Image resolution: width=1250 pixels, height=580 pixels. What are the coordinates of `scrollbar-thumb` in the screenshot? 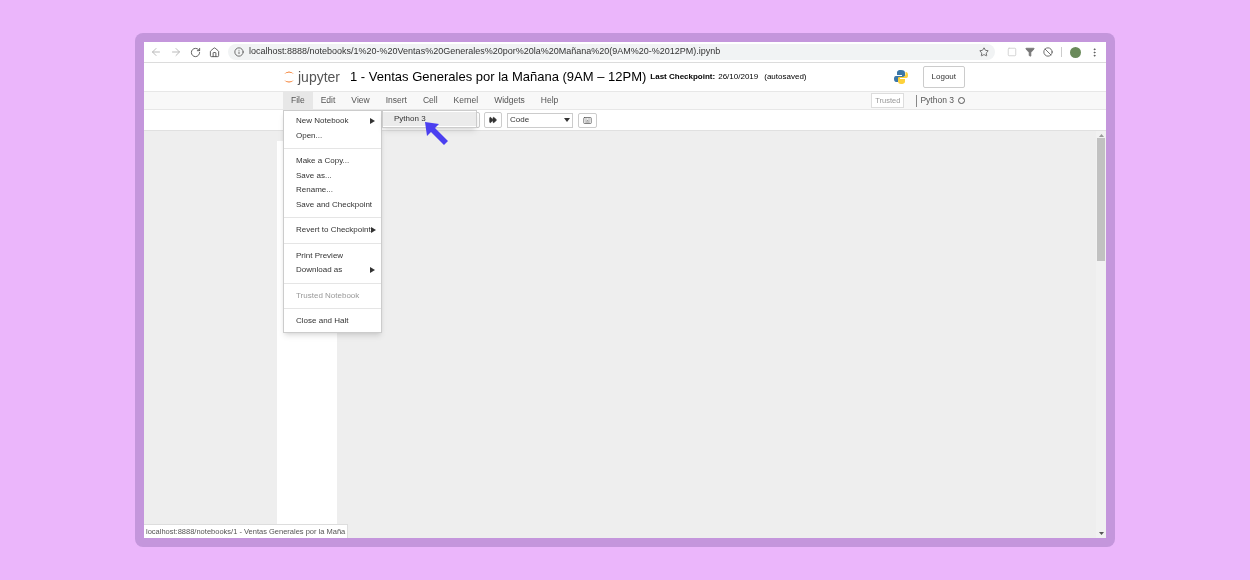 It's located at (1101, 199).